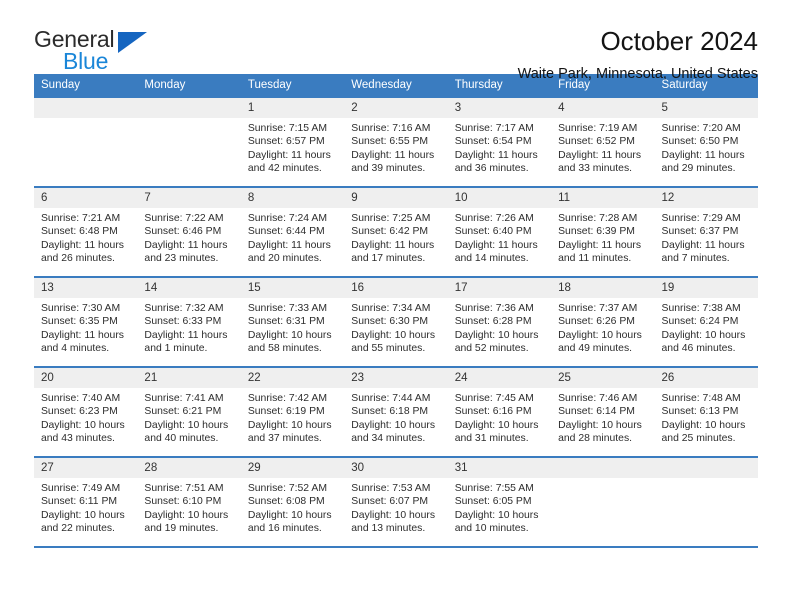 This screenshot has height=612, width=792. I want to click on sunset-text: Sunset: 6:46 PM, so click(183, 232).